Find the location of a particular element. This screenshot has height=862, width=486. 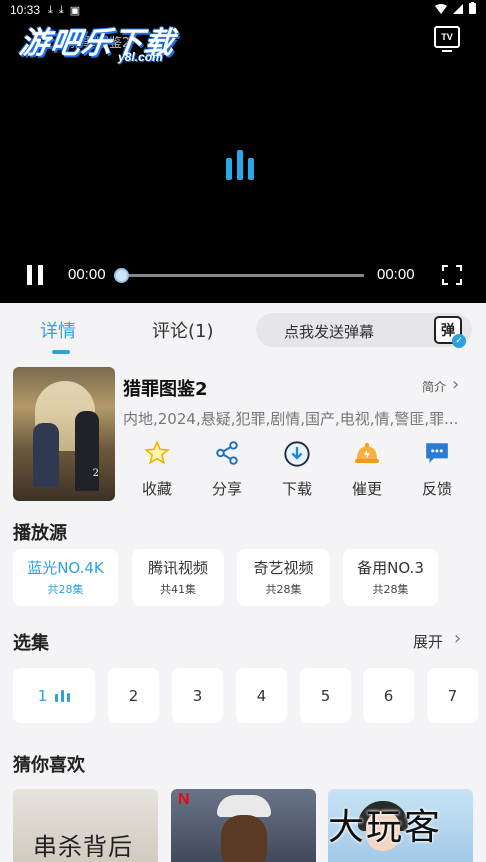

recommend-title: 猜你喜欢 is located at coordinates (49, 765).